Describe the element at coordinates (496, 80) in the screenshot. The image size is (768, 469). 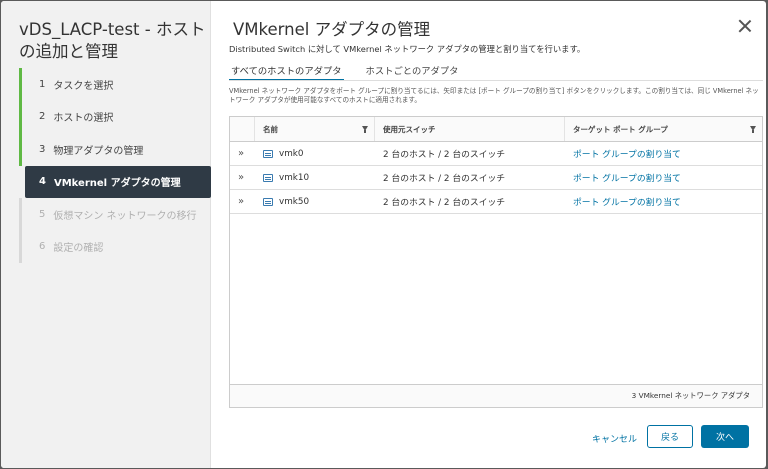
I see `tab-divider` at that location.